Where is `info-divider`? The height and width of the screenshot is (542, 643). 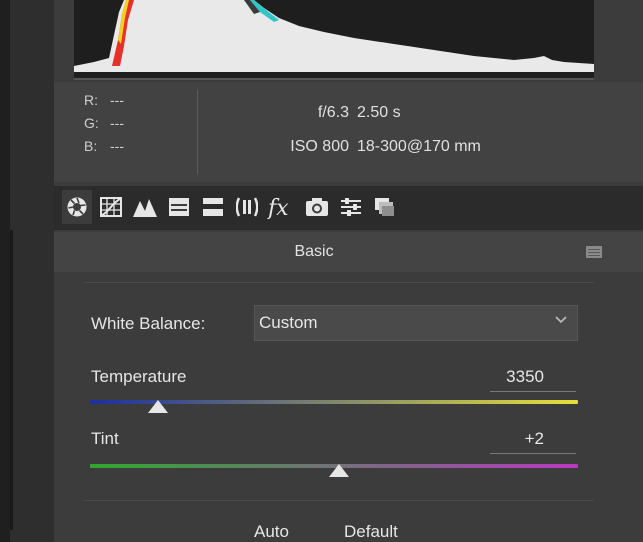 info-divider is located at coordinates (197, 132).